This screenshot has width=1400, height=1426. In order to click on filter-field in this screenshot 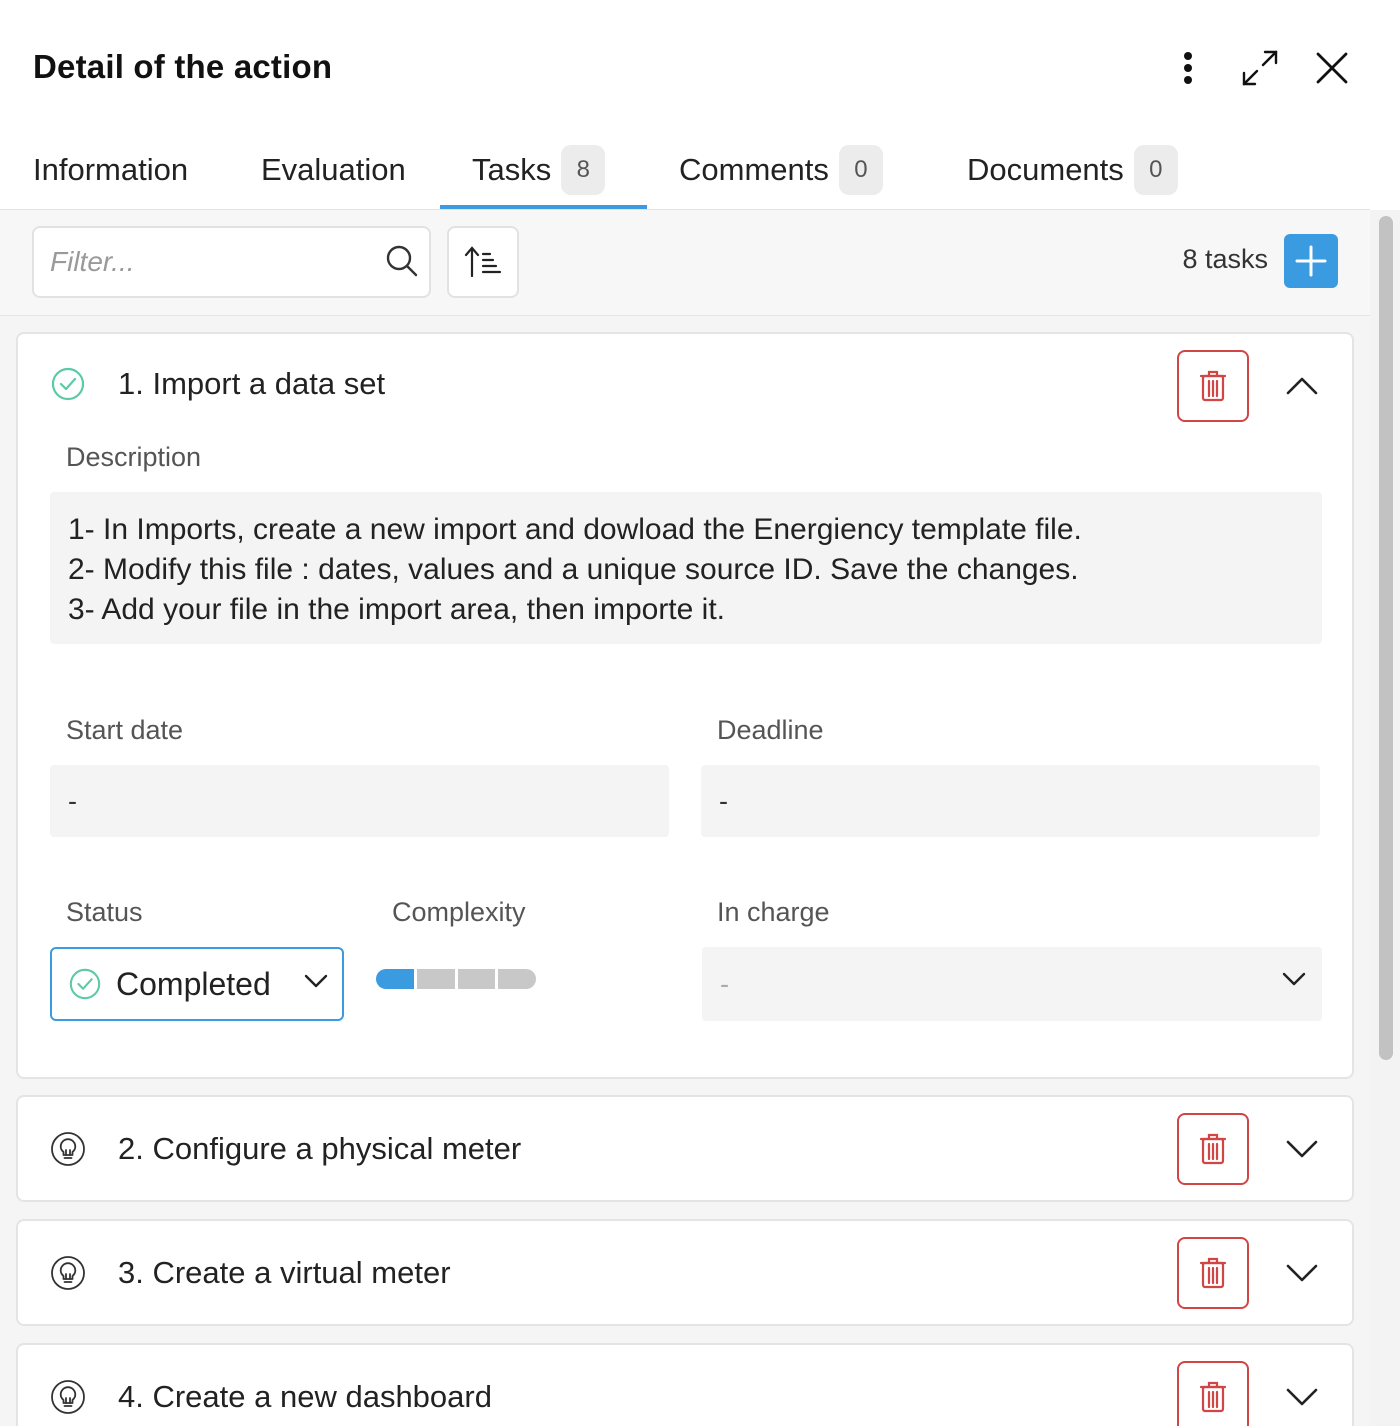, I will do `click(231, 262)`.